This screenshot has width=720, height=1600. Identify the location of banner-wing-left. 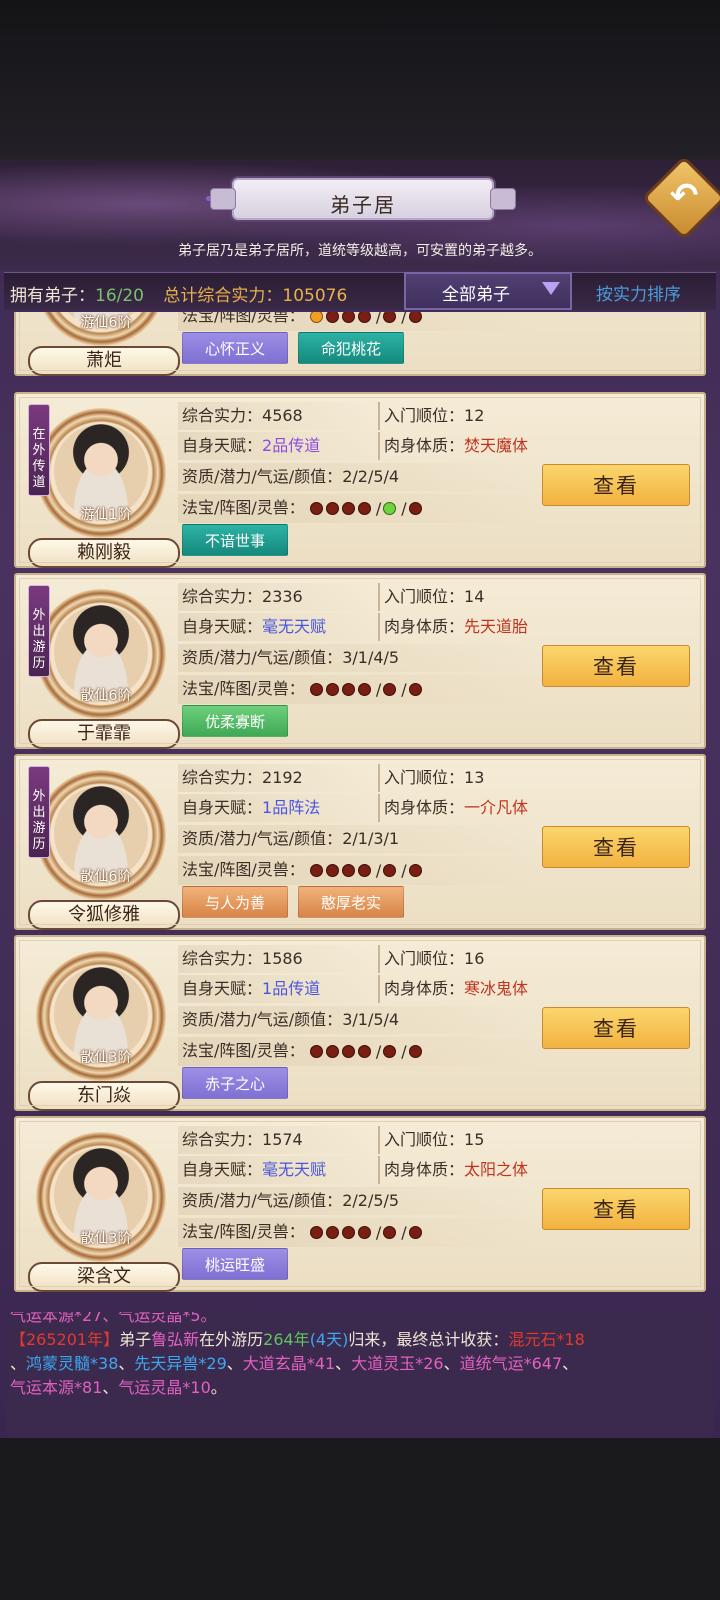
(223, 199).